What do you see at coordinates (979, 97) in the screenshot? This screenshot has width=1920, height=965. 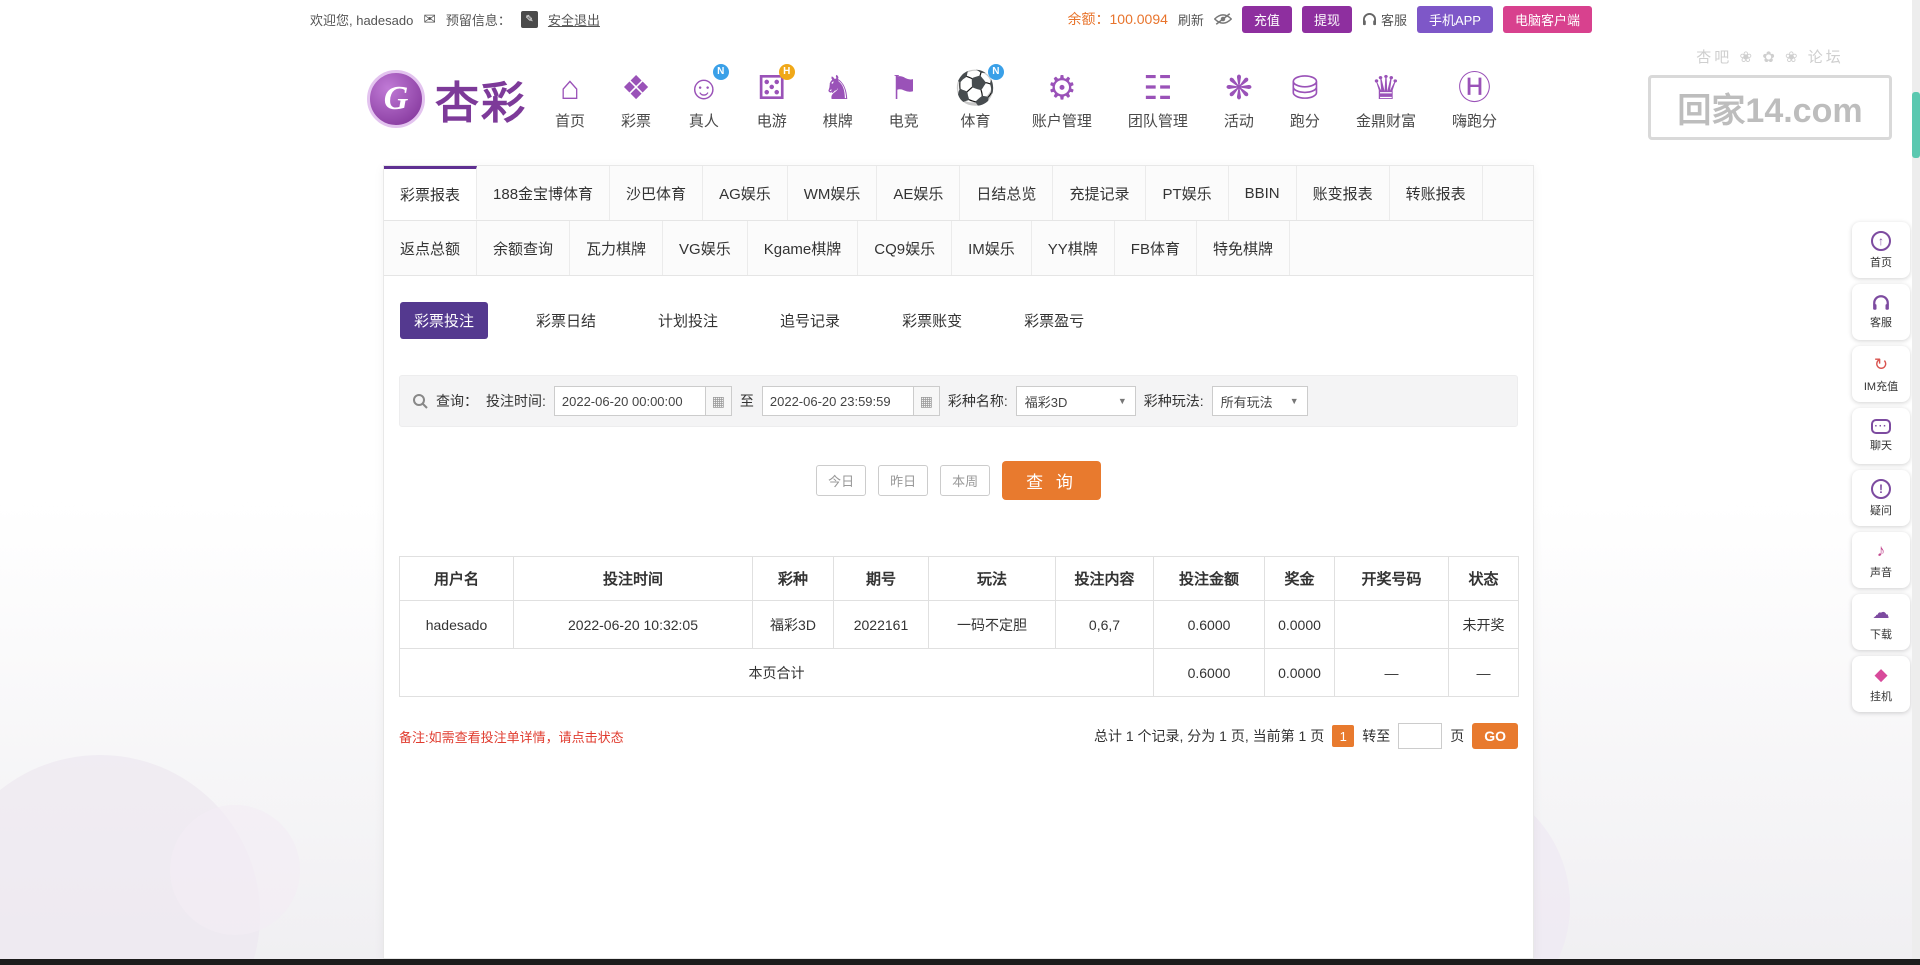 I see `nav-item-sports: ⚽ N 体育` at bounding box center [979, 97].